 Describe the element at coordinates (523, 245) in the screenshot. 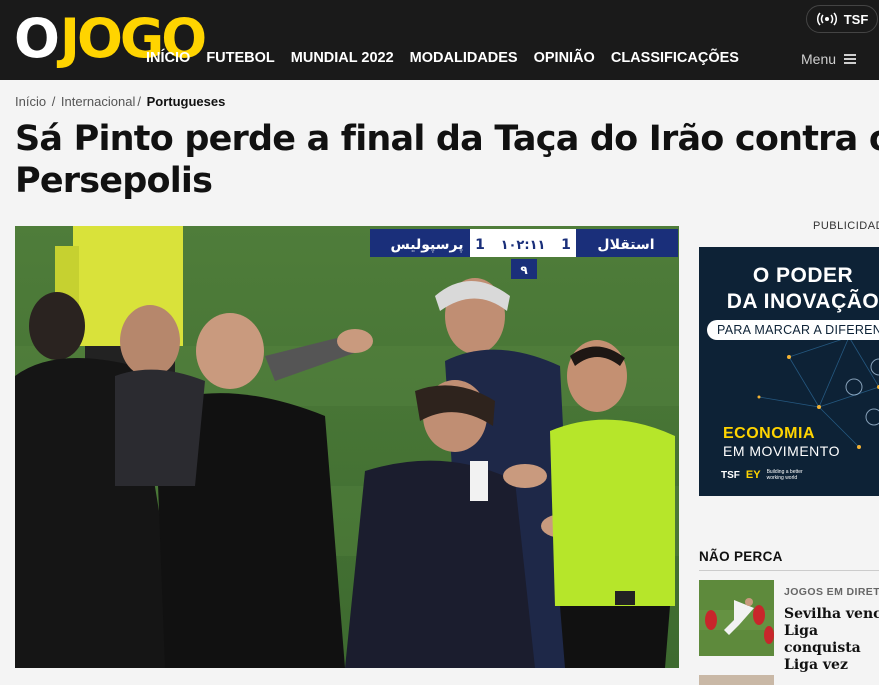

I see `scoreboard-time: ١٠٢:١١` at that location.